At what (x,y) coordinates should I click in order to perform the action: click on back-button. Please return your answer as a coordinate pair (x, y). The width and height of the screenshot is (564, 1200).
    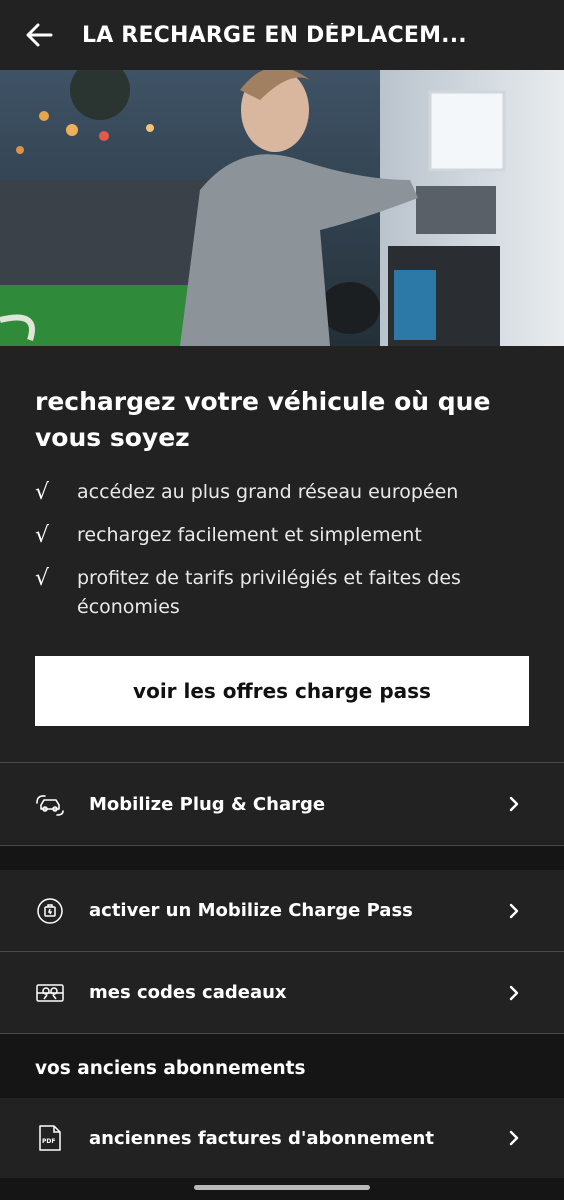
    Looking at the image, I should click on (41, 35).